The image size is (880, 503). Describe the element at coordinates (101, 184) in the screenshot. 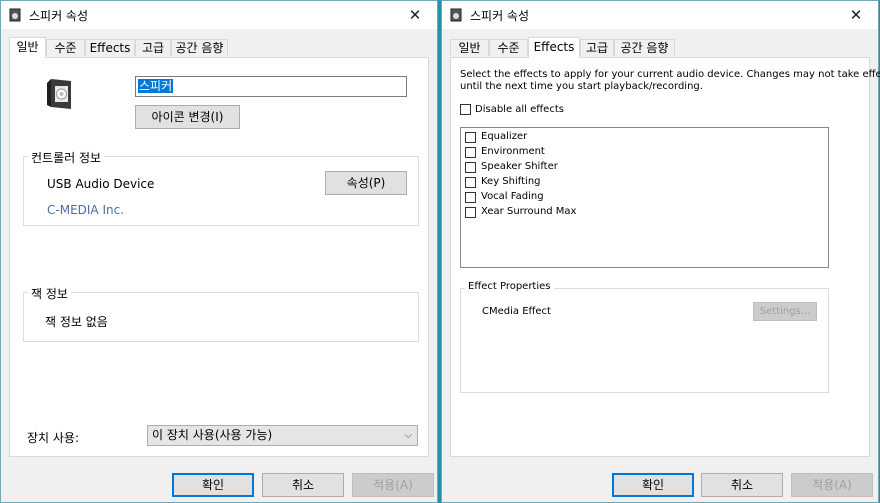

I see `controller-device-name: USB Audio Device` at that location.